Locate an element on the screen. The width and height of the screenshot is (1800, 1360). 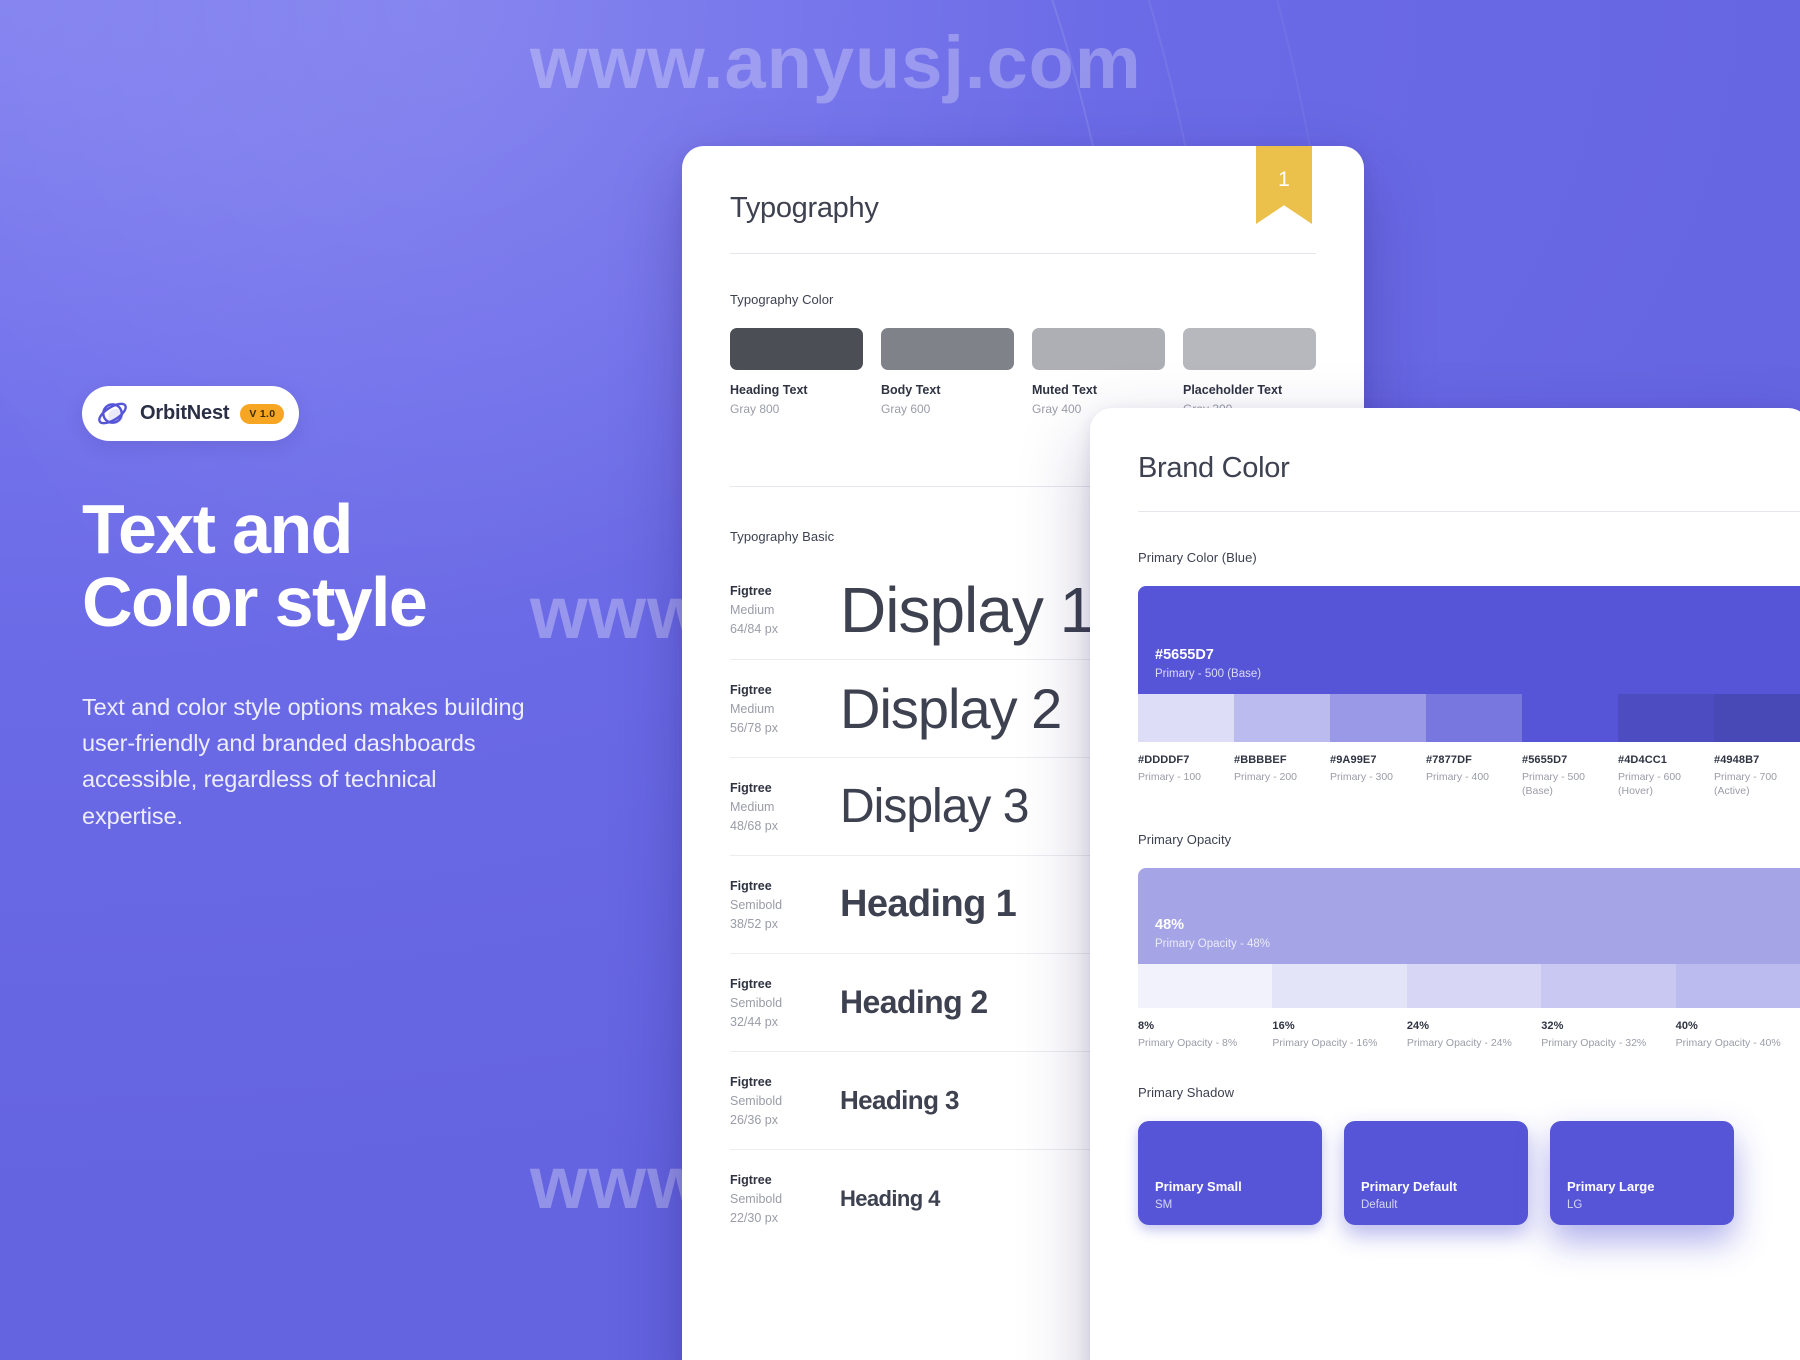
opacity-value: 40% is located at coordinates (1686, 1026).